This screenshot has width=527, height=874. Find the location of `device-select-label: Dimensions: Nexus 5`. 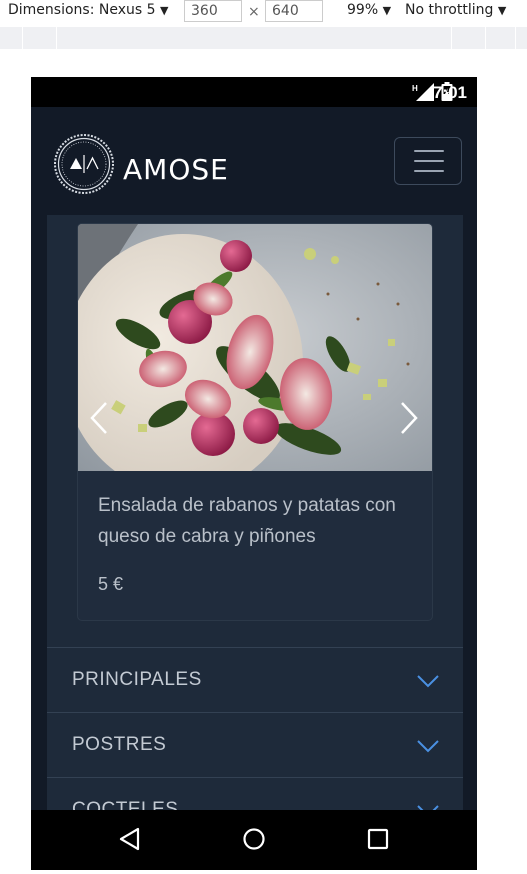

device-select-label: Dimensions: Nexus 5 is located at coordinates (82, 10).